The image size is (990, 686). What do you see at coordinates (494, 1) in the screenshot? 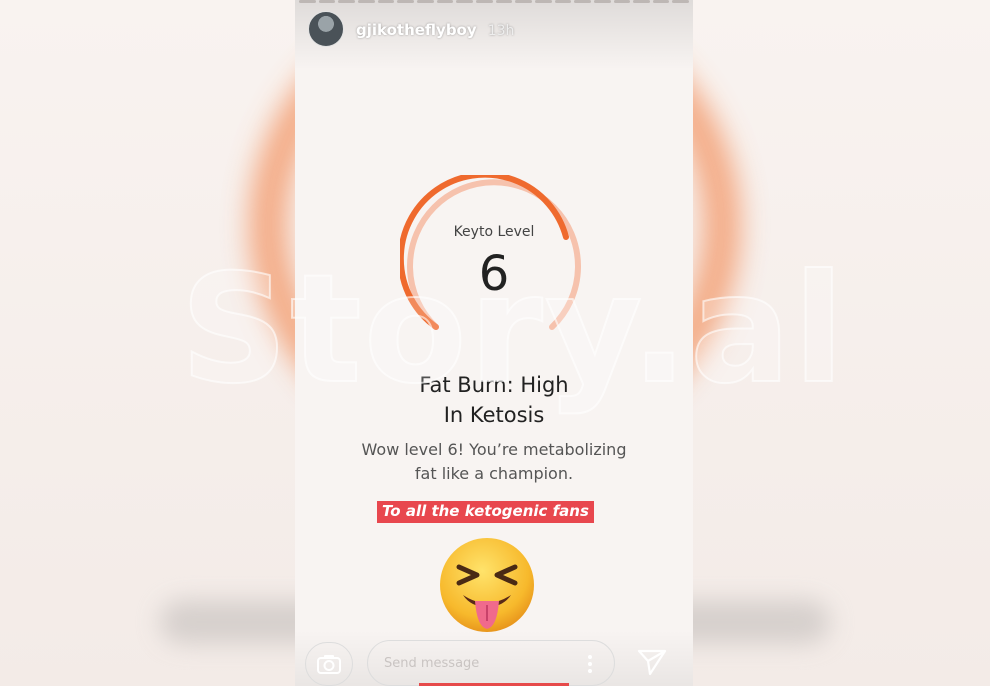
I see `story-progress` at bounding box center [494, 1].